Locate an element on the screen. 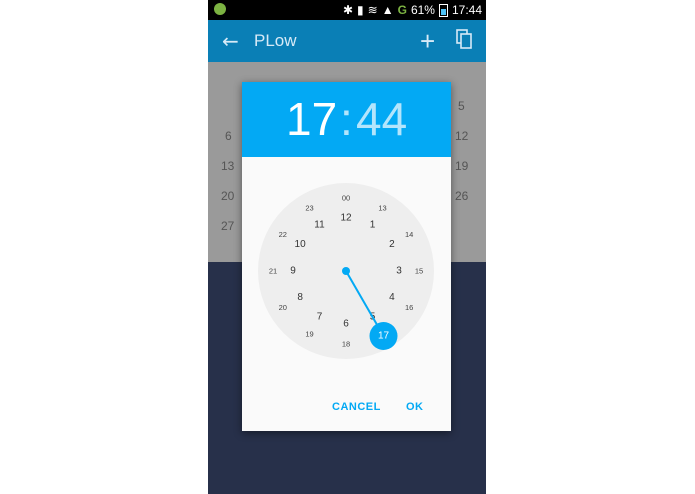 The height and width of the screenshot is (494, 695). clock-hour-outer: 1 is located at coordinates (373, 225).